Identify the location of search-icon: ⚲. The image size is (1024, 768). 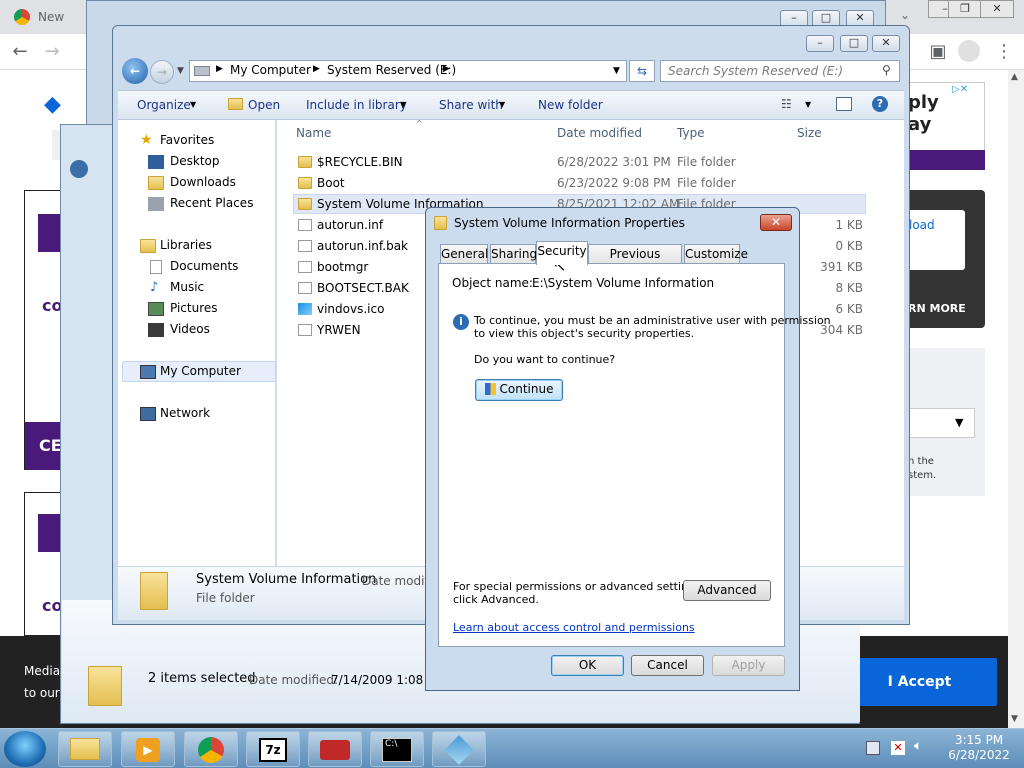
(886, 70).